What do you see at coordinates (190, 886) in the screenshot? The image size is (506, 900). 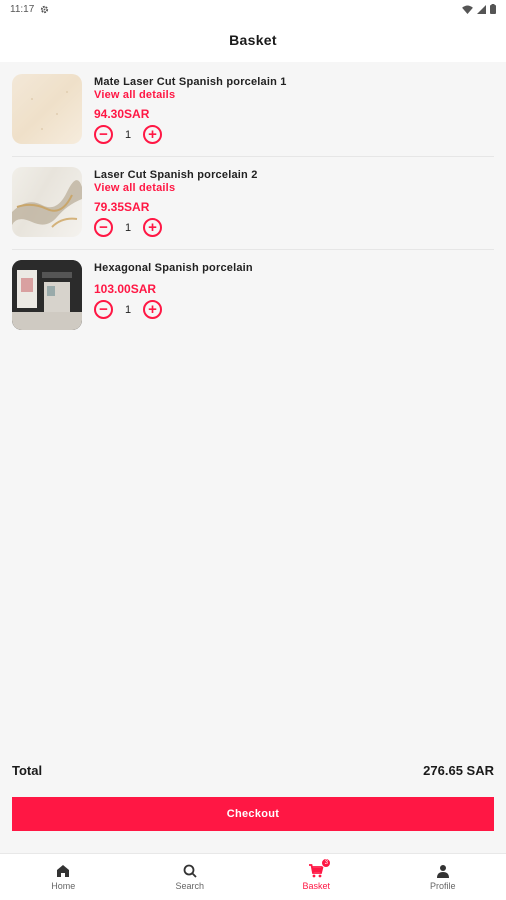 I see `nav-label: Search` at bounding box center [190, 886].